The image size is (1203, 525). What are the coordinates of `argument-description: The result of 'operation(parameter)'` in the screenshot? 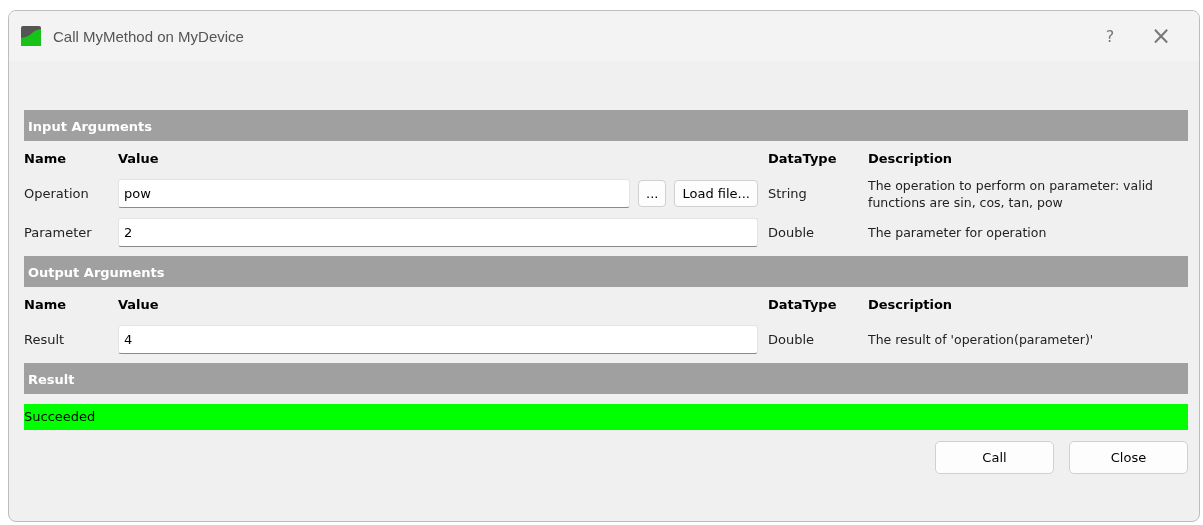 It's located at (981, 339).